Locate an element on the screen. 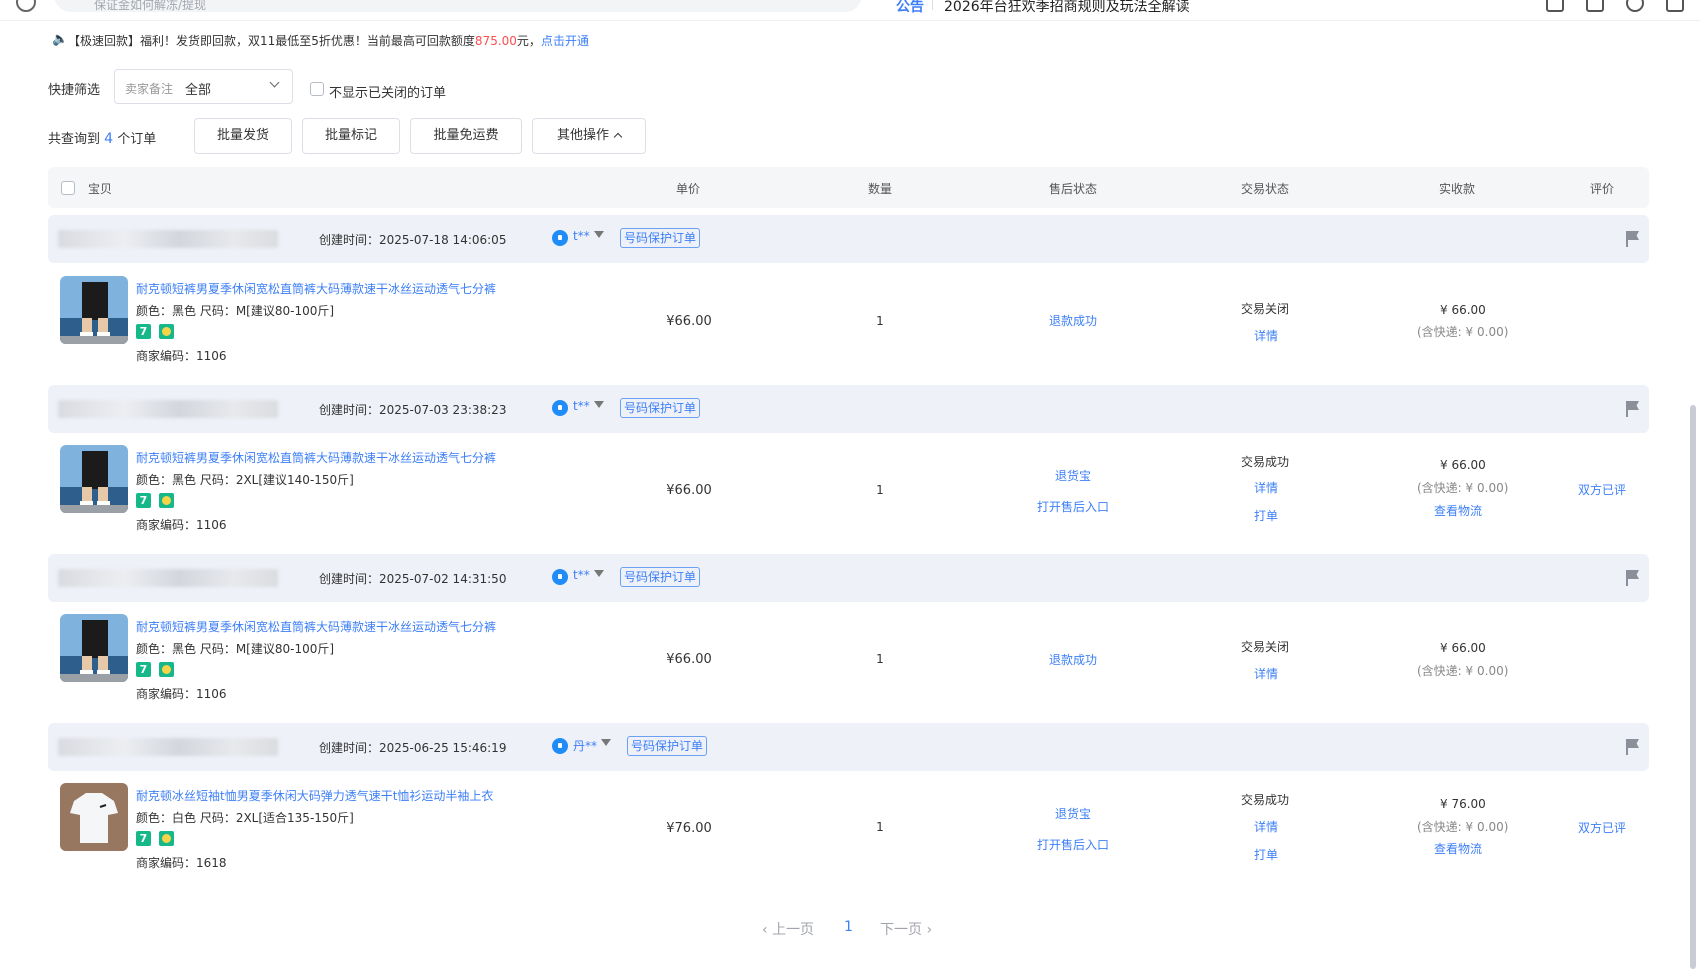 This screenshot has height=969, width=1700. created-time: 创建时间：2025-07-03 23:38:23 is located at coordinates (413, 410).